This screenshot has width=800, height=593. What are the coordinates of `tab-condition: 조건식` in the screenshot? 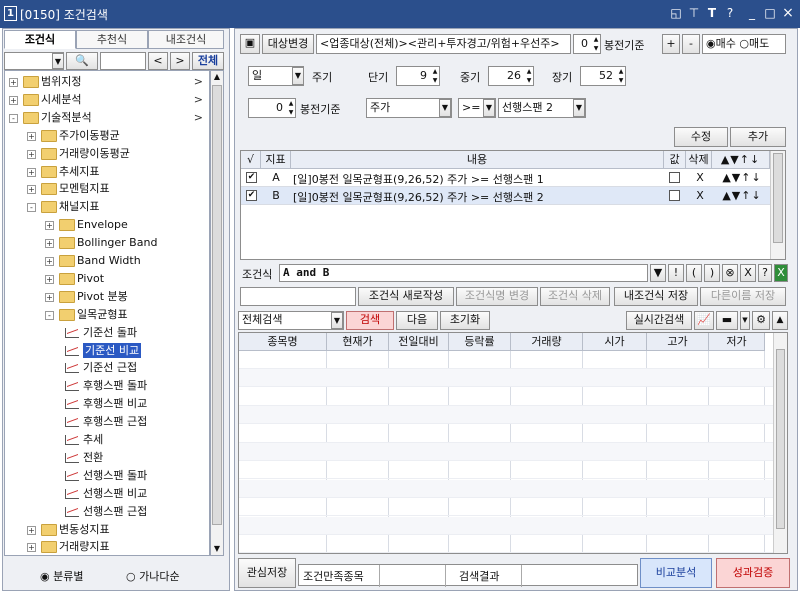 It's located at (40, 39).